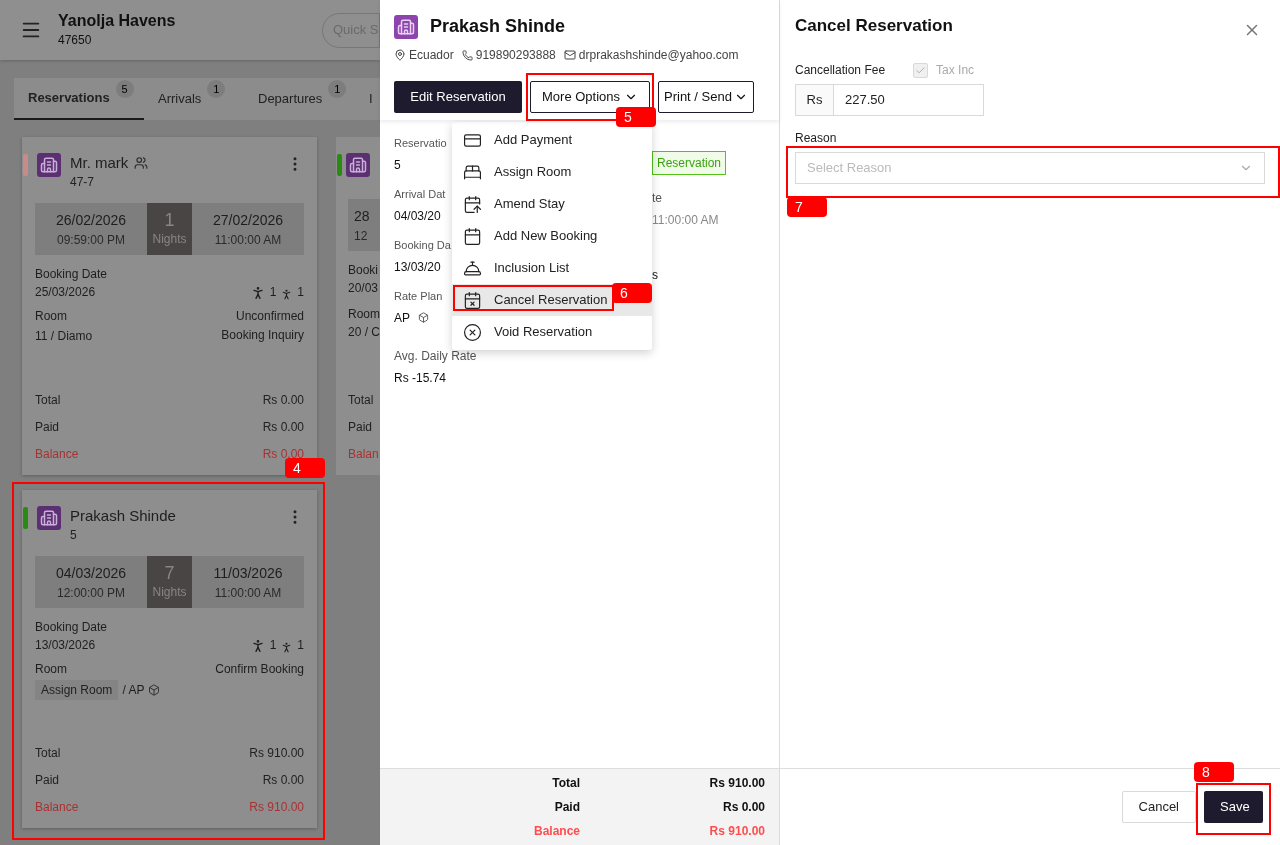 The image size is (1280, 845). Describe the element at coordinates (248, 220) in the screenshot. I see `departure-date: 27/02/2026` at that location.